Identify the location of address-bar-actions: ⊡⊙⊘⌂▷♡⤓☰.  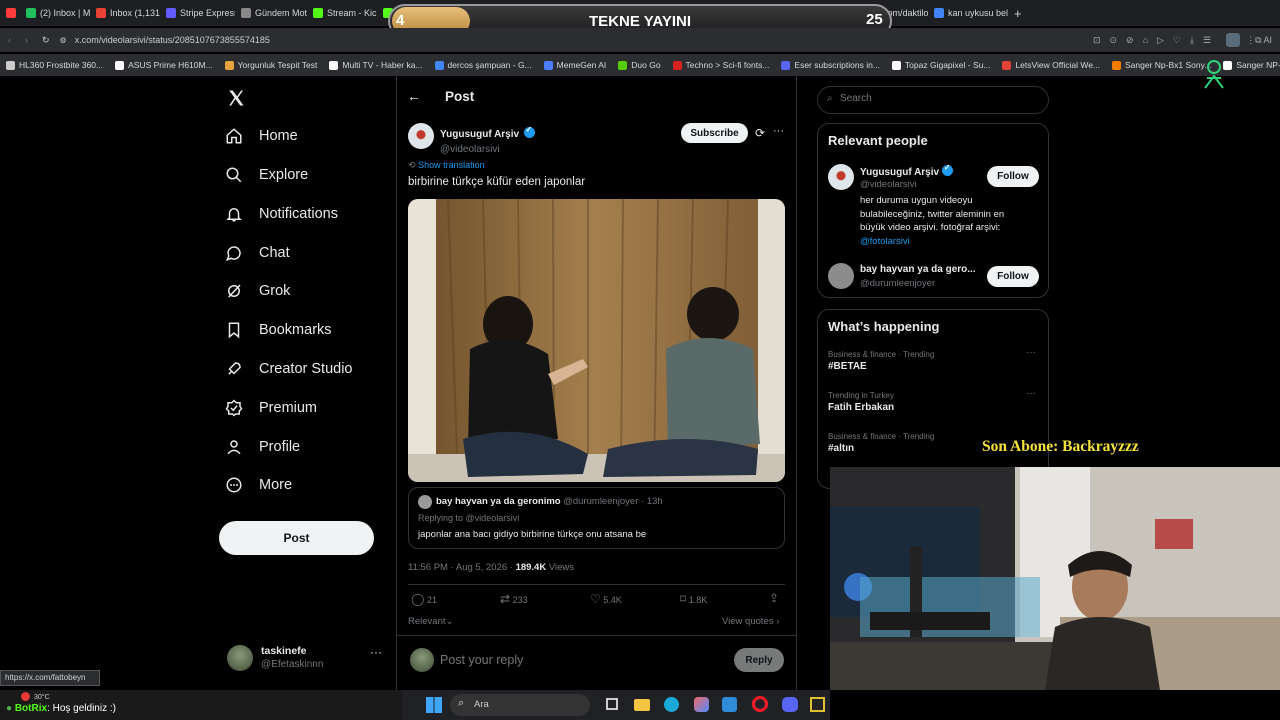
(1156, 40).